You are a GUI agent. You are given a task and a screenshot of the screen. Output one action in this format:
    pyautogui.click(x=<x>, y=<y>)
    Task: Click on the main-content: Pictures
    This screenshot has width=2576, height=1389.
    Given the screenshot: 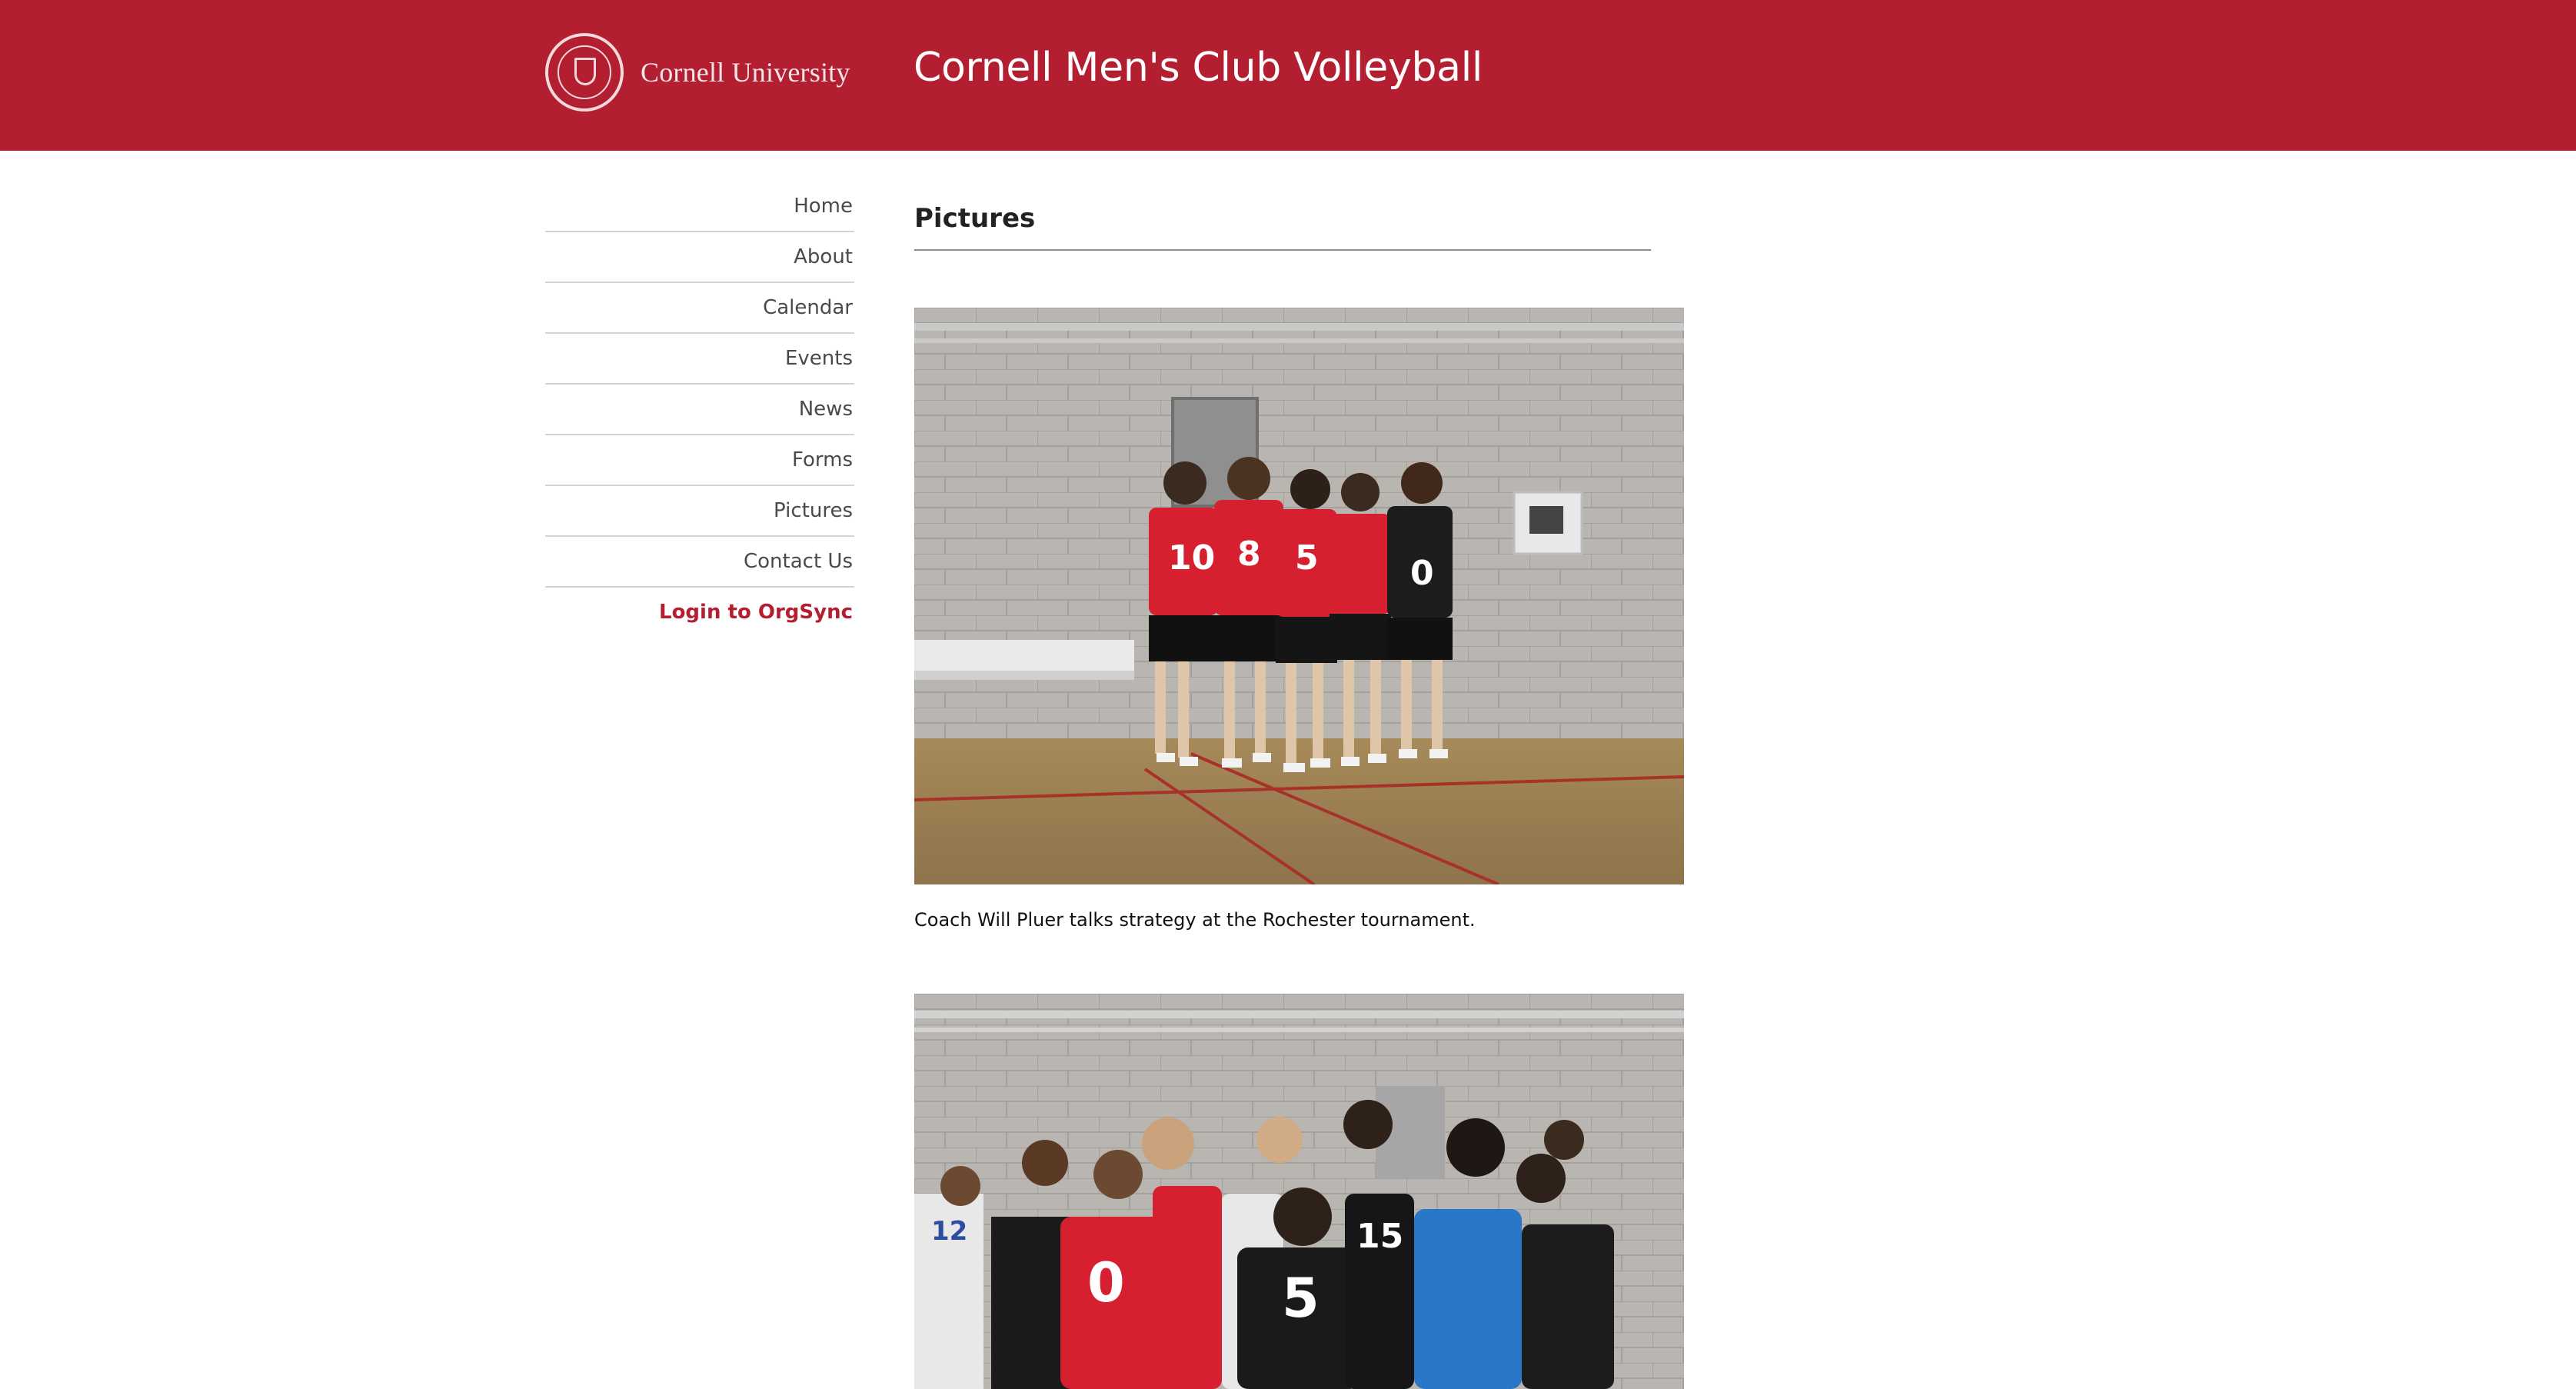 What is the action you would take?
    pyautogui.click(x=1298, y=227)
    